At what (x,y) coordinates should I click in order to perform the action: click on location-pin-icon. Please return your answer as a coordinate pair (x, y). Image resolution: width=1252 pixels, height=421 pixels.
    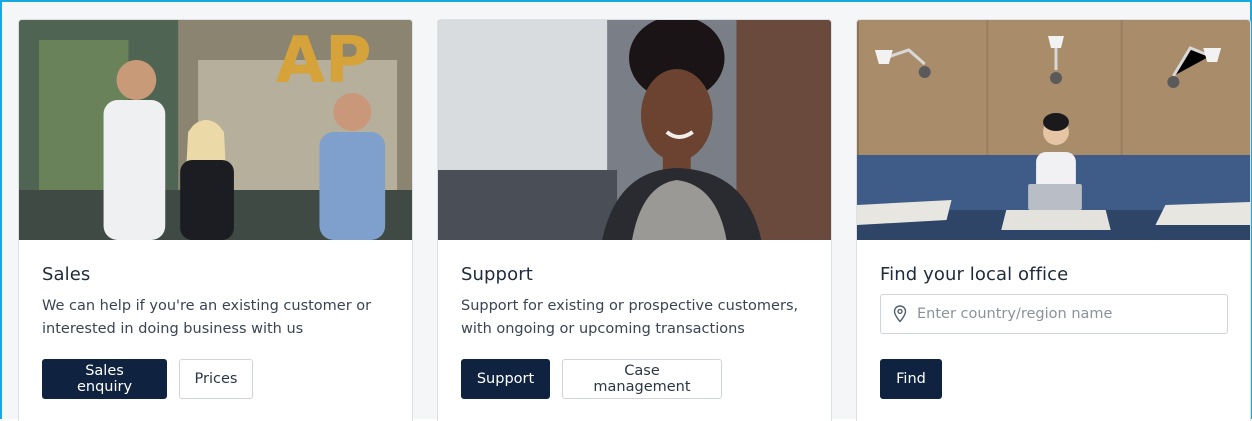
    Looking at the image, I should click on (900, 314).